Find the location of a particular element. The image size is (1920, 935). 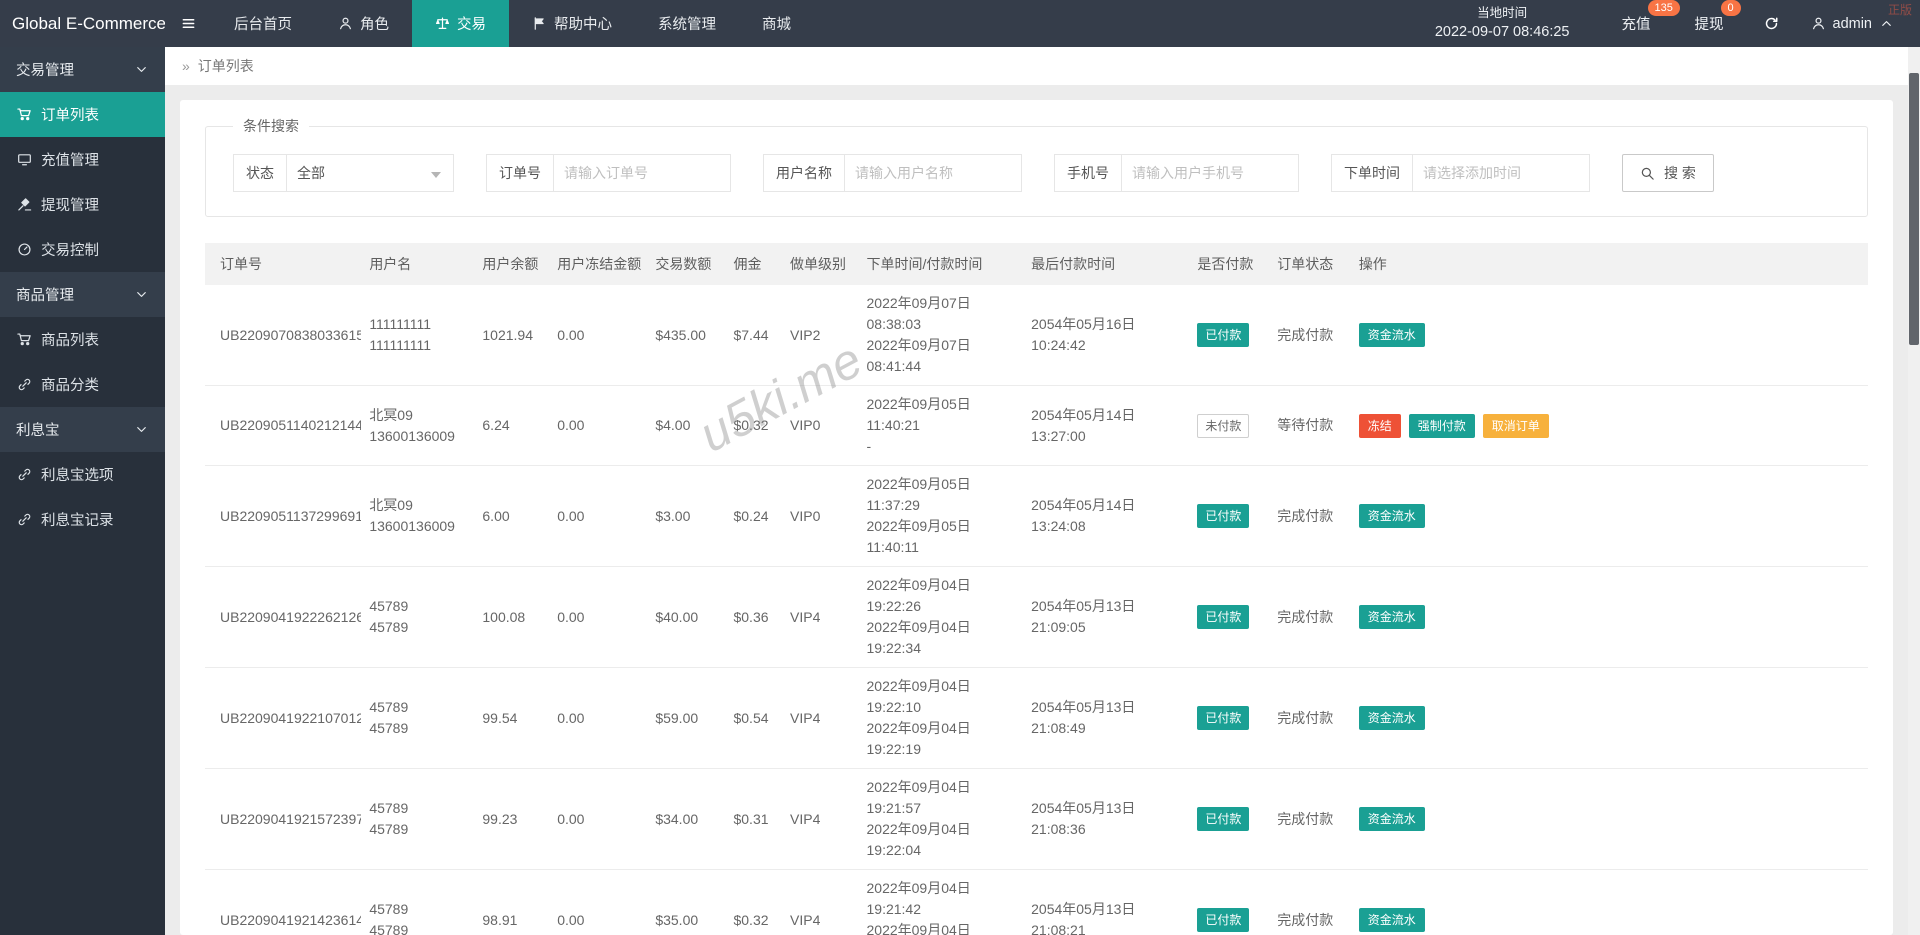

cell-status: 完成付款 is located at coordinates (1310, 902).